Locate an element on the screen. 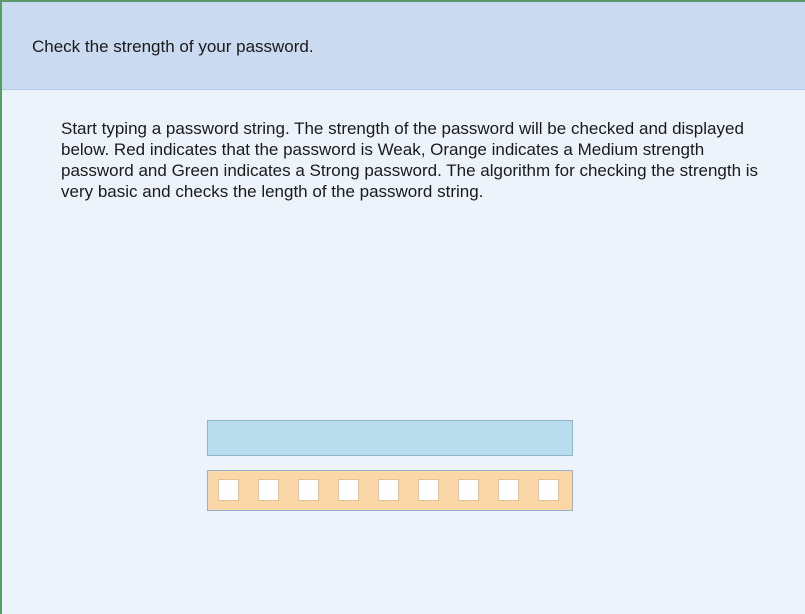  strength-meter is located at coordinates (390, 490).